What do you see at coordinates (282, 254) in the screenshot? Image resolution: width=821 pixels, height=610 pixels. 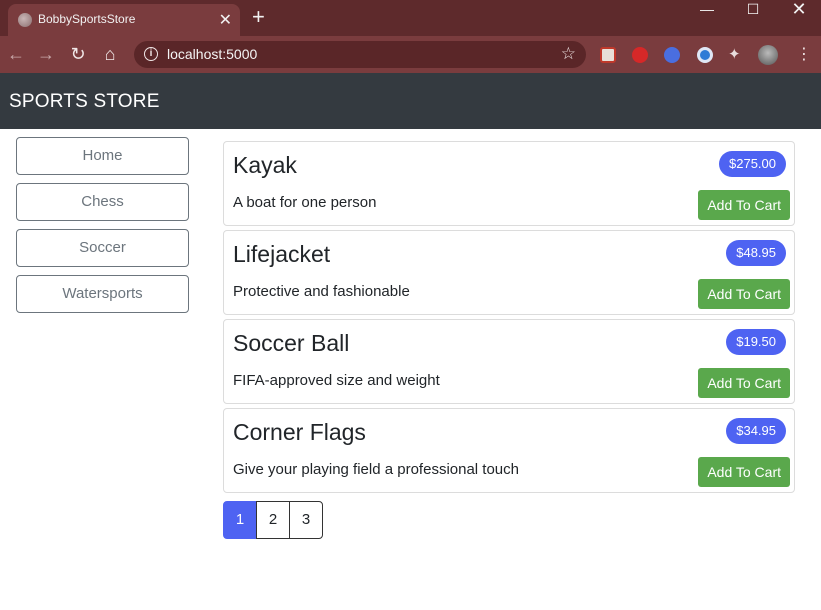 I see `product-name: Lifejacket` at bounding box center [282, 254].